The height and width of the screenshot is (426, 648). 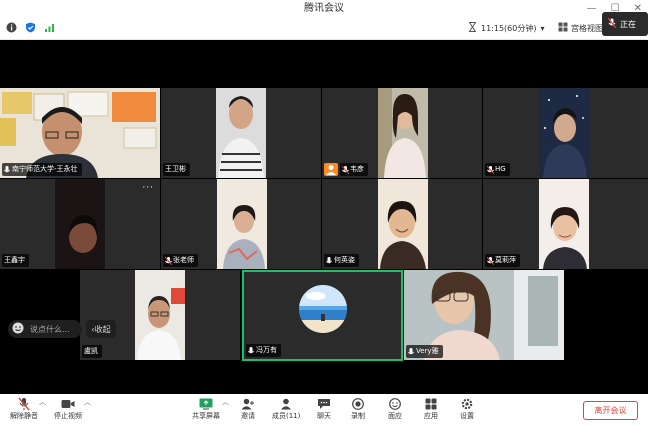 I want to click on video-tile: ··· 王鑫宇, so click(x=80, y=224).